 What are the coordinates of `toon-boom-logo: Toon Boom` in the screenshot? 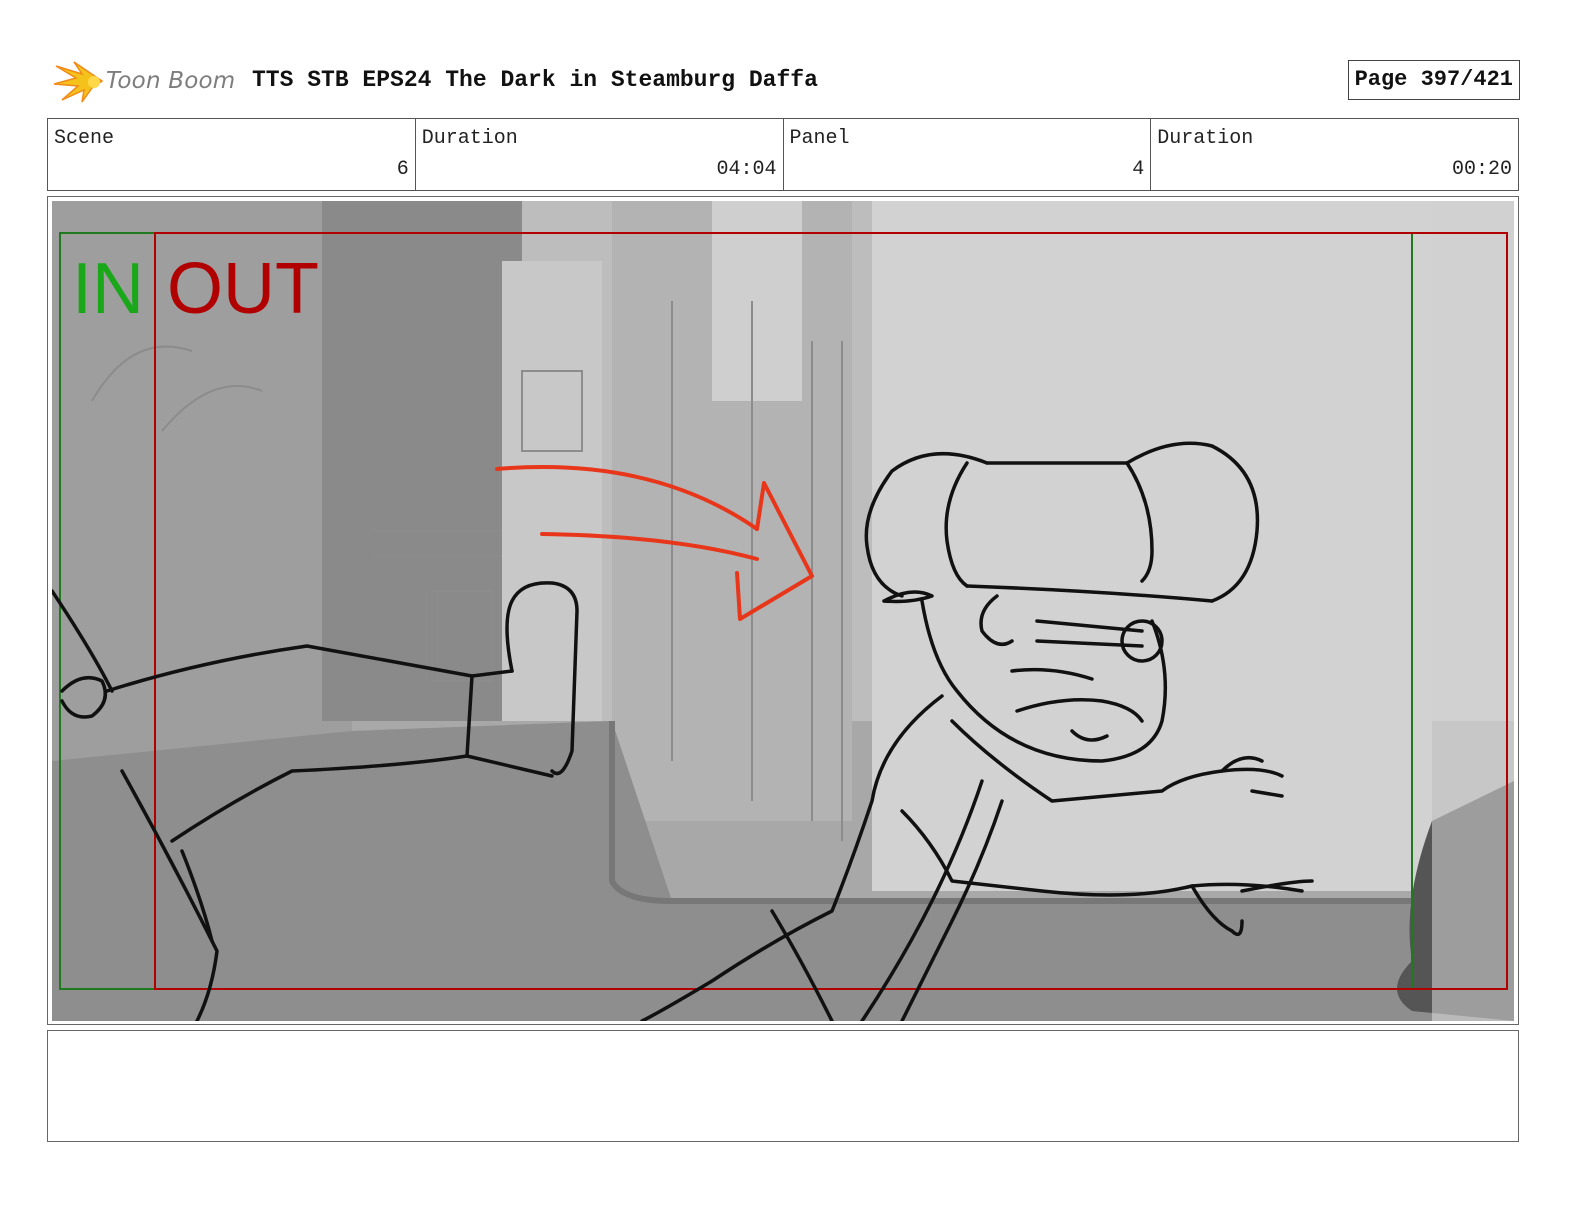 It's located at (147, 81).